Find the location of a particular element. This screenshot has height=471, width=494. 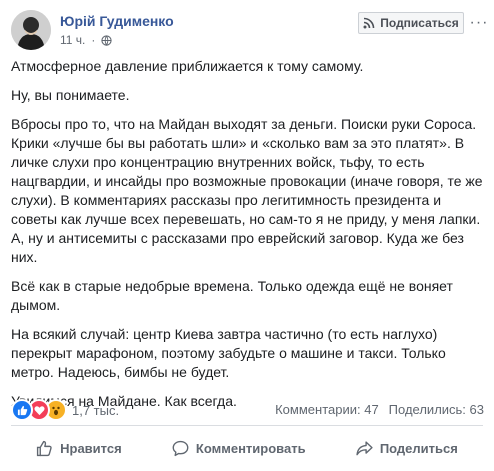

follow-button: Подписаться is located at coordinates (411, 23).